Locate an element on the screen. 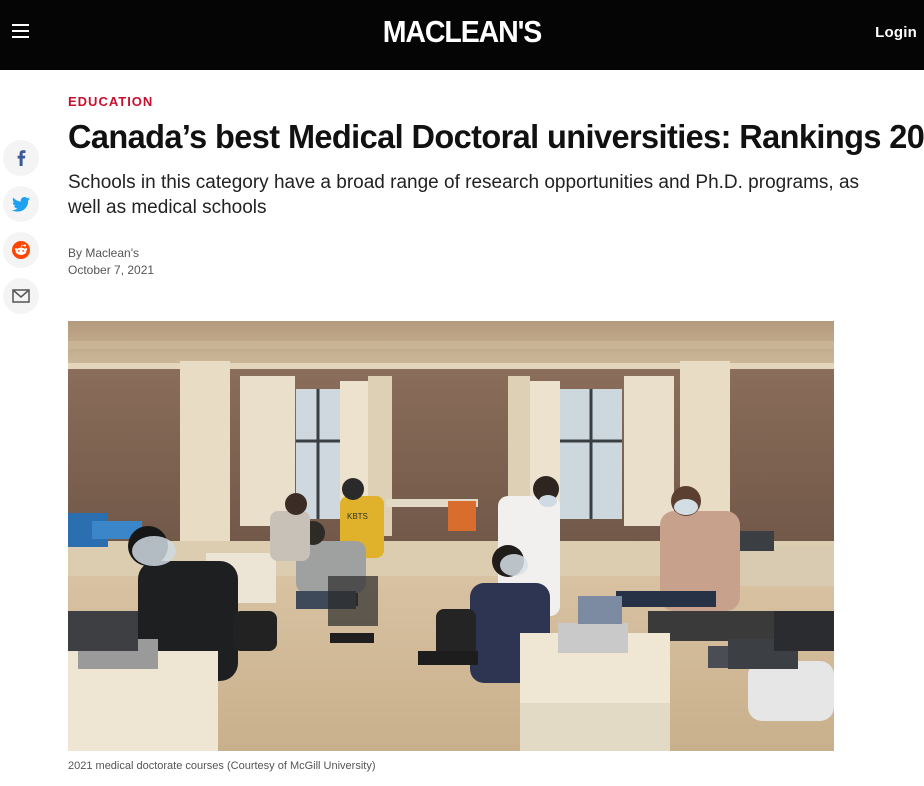 The image size is (924, 786). reddit-share-button is located at coordinates (21, 250).